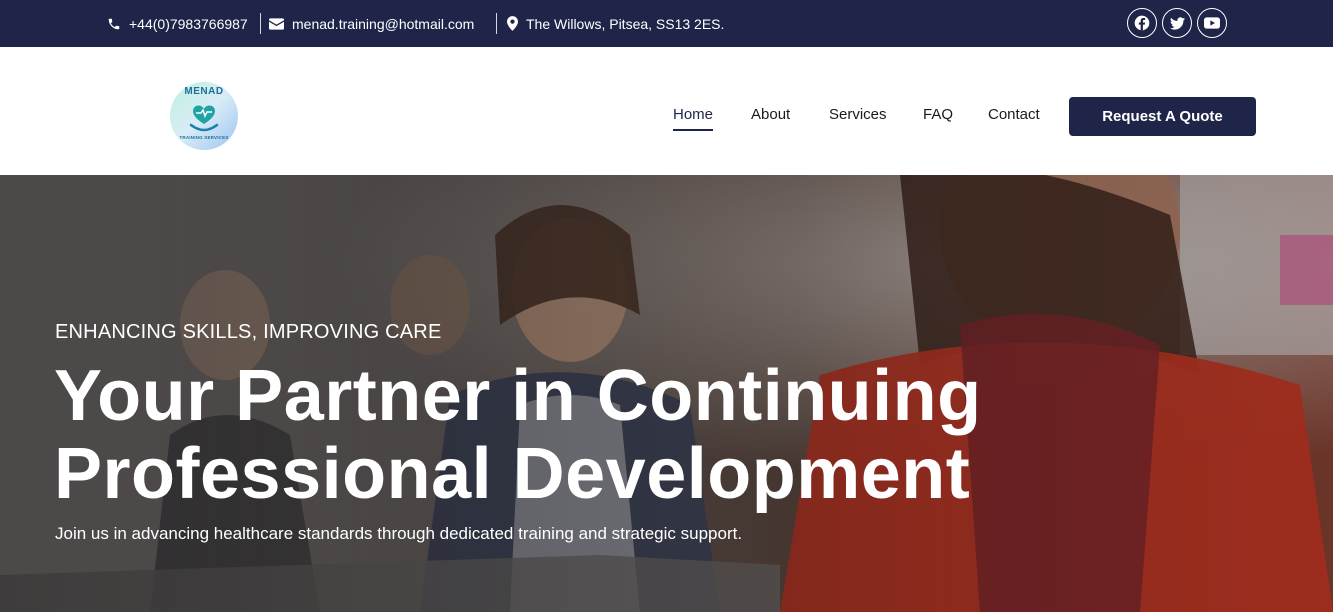 The image size is (1333, 612). I want to click on youtube-link, so click(1212, 23).